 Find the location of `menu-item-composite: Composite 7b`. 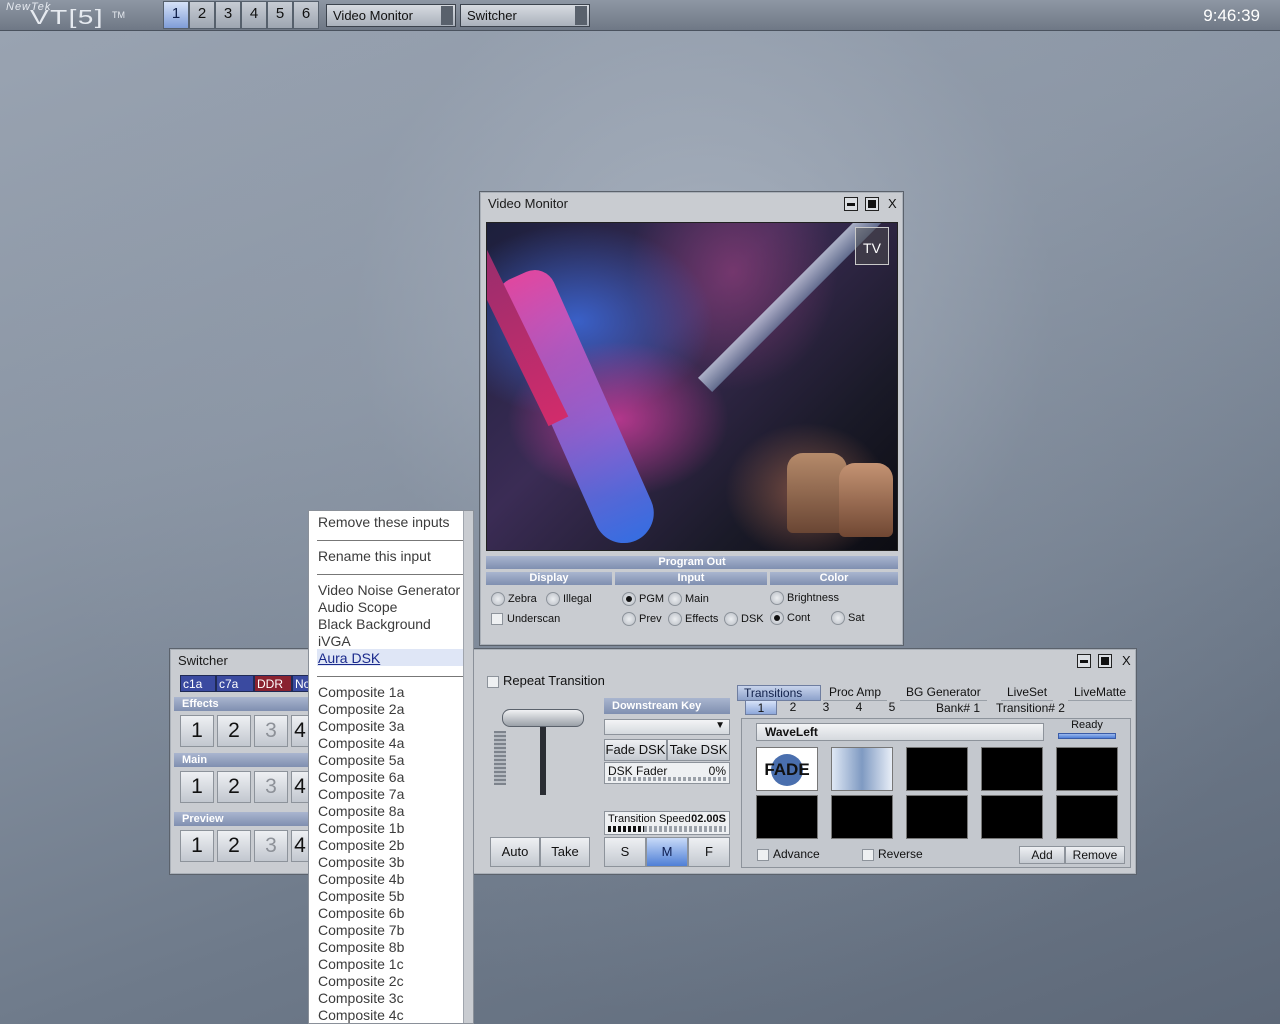

menu-item-composite: Composite 7b is located at coordinates (361, 930).